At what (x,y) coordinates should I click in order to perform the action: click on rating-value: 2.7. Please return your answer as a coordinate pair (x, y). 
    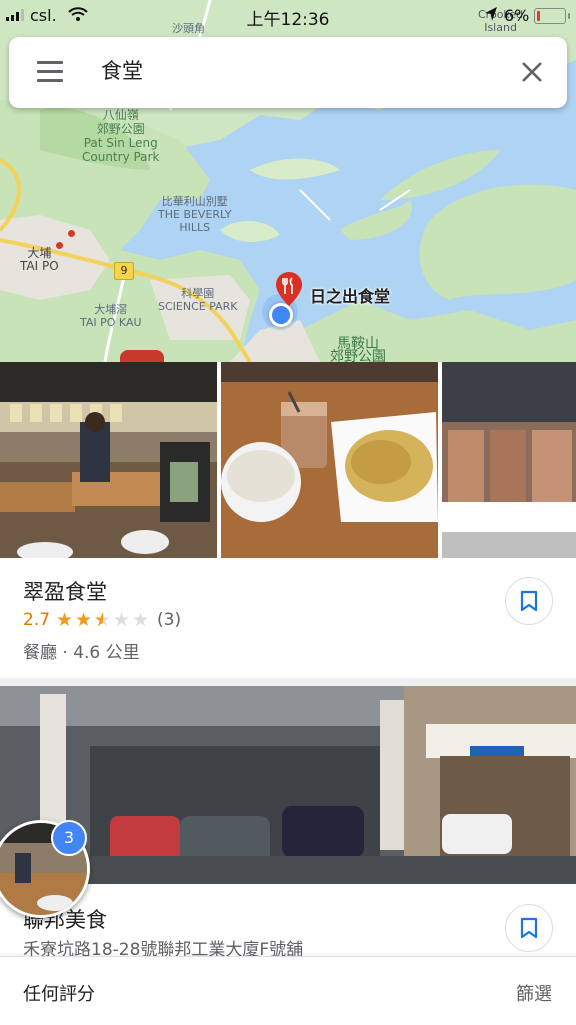
    Looking at the image, I should click on (37, 620).